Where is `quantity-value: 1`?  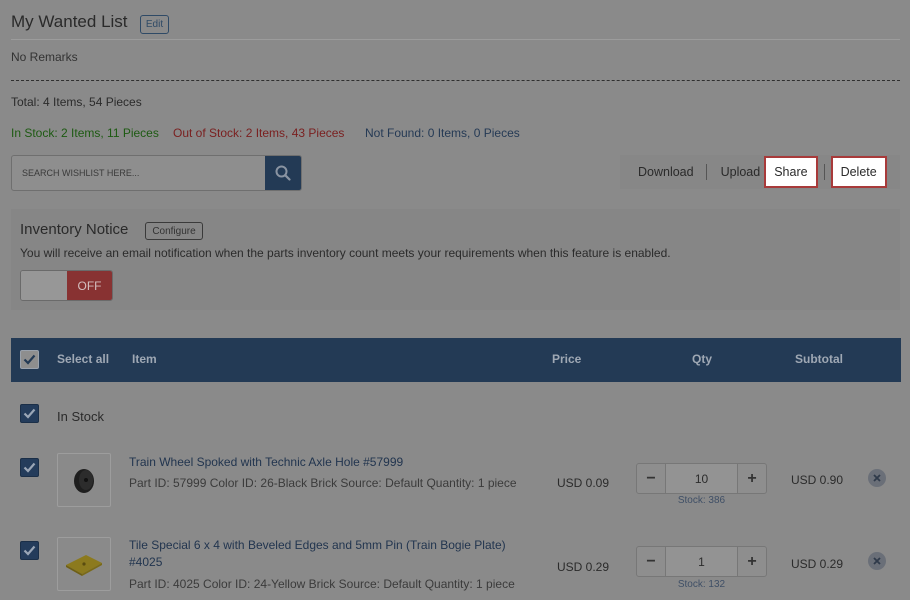 quantity-value: 1 is located at coordinates (701, 561).